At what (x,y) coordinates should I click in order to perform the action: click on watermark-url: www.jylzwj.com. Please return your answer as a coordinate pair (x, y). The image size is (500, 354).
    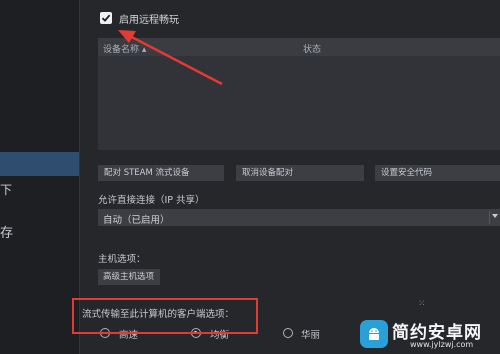
    Looking at the image, I should click on (442, 344).